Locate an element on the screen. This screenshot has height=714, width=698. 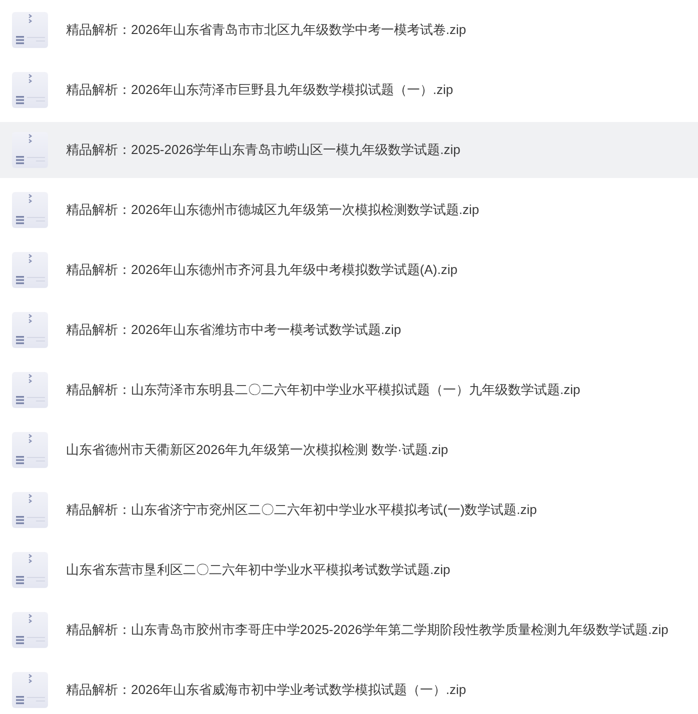
file-list-item: 精品解析：2026年山东省潍坊市中考一模考试数学试题.zip is located at coordinates (349, 330).